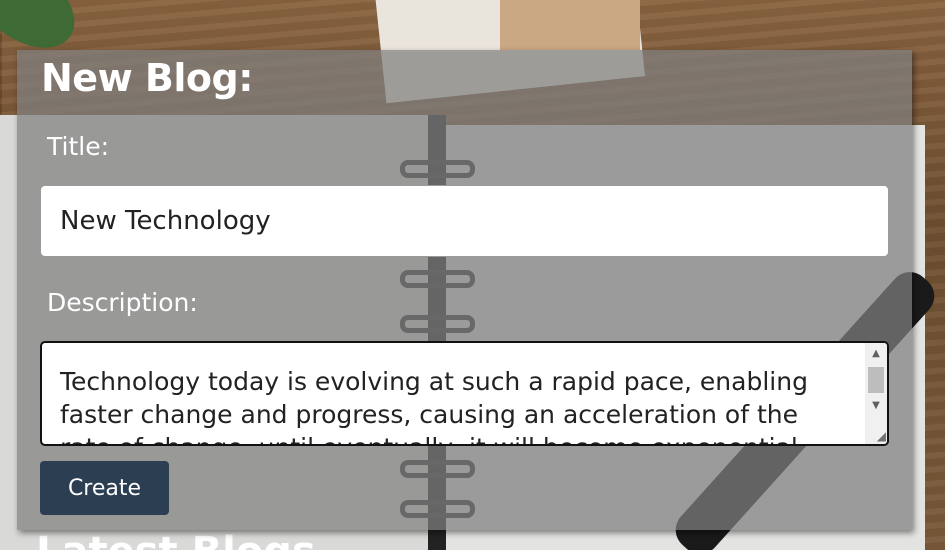 The height and width of the screenshot is (550, 945). What do you see at coordinates (879, 436) in the screenshot?
I see `resize-grip-icon: ◢` at bounding box center [879, 436].